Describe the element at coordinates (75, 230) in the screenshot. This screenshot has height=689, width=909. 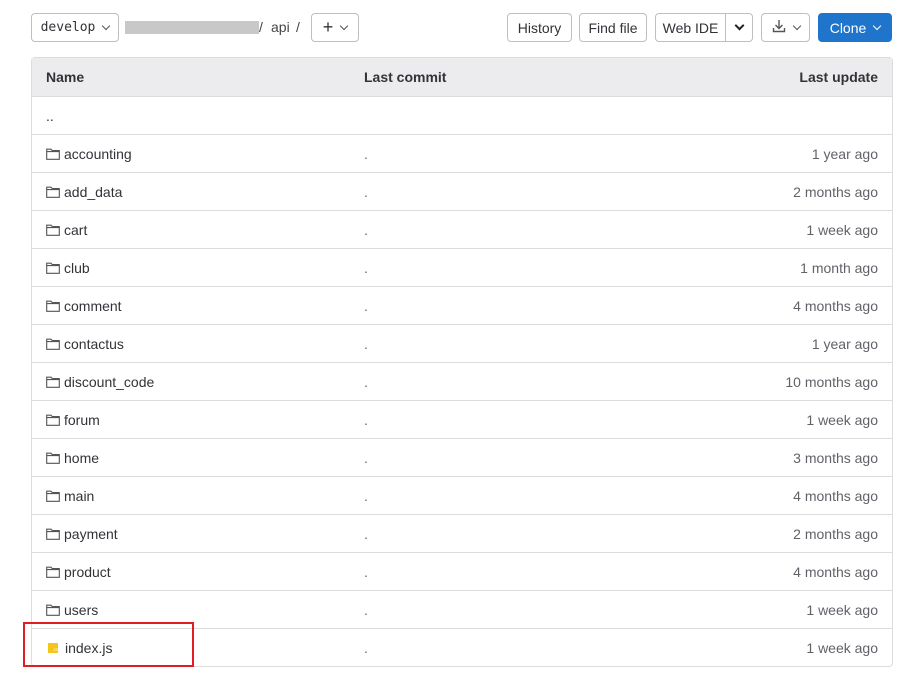
I see `item-name-link: cart` at that location.